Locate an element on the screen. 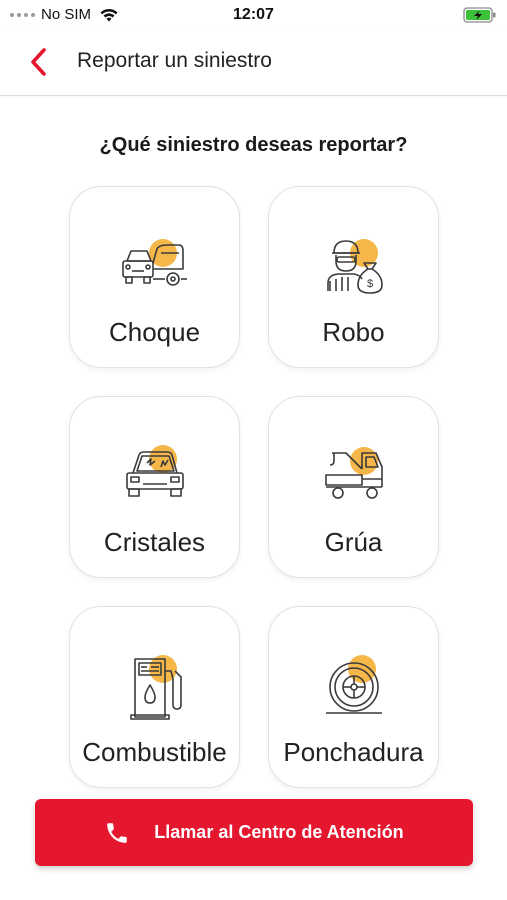 Image resolution: width=507 pixels, height=900 pixels. option-cristales: Cristales is located at coordinates (154, 487).